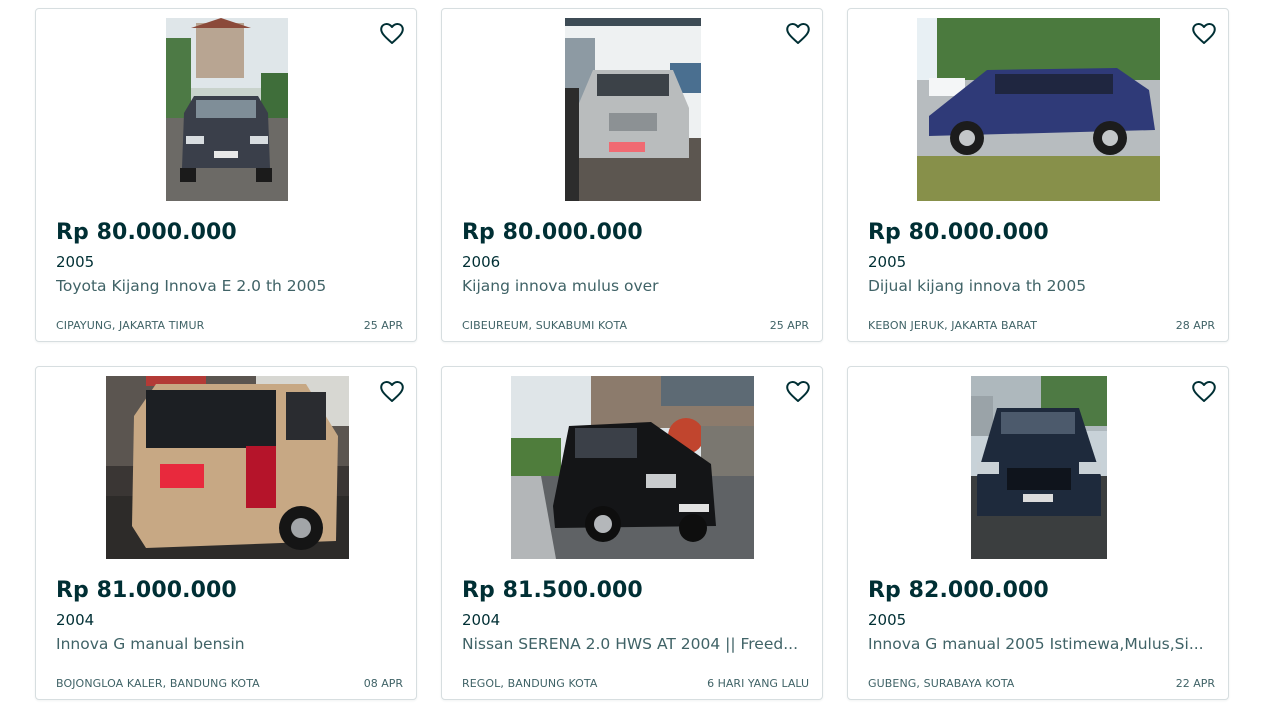 The image size is (1265, 711). What do you see at coordinates (634, 286) in the screenshot?
I see `listing-title: Kijang innova mulus over` at bounding box center [634, 286].